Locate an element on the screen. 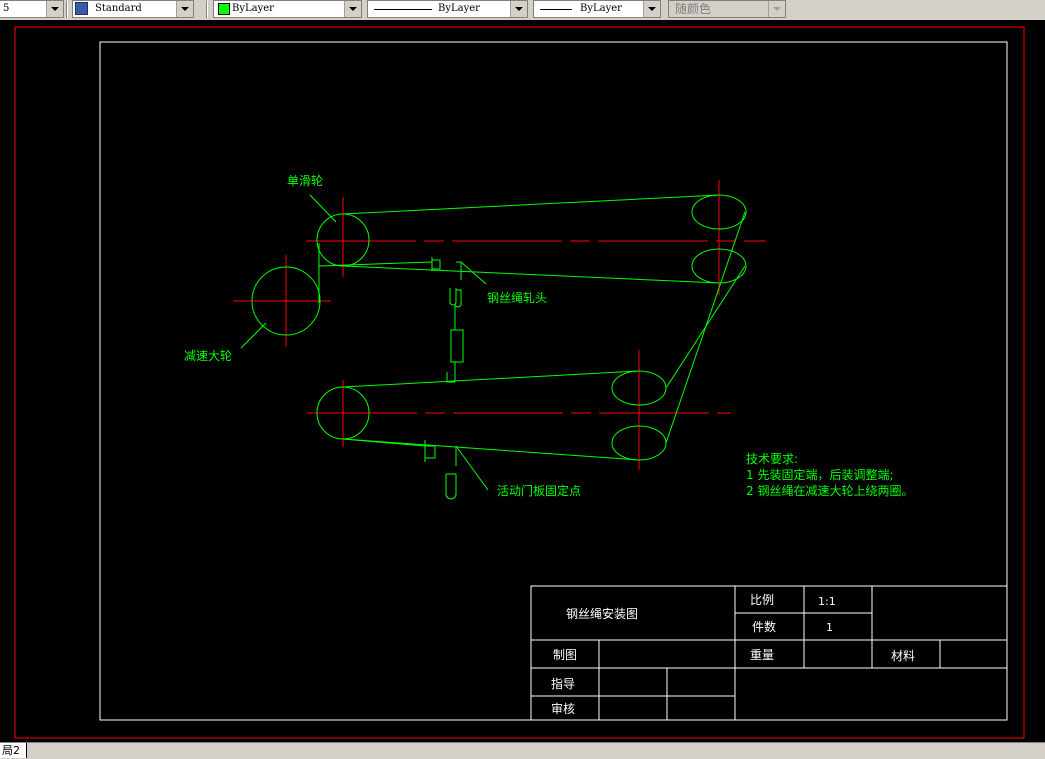  label-reducer-wheel: 减速大轮 is located at coordinates (208, 356).